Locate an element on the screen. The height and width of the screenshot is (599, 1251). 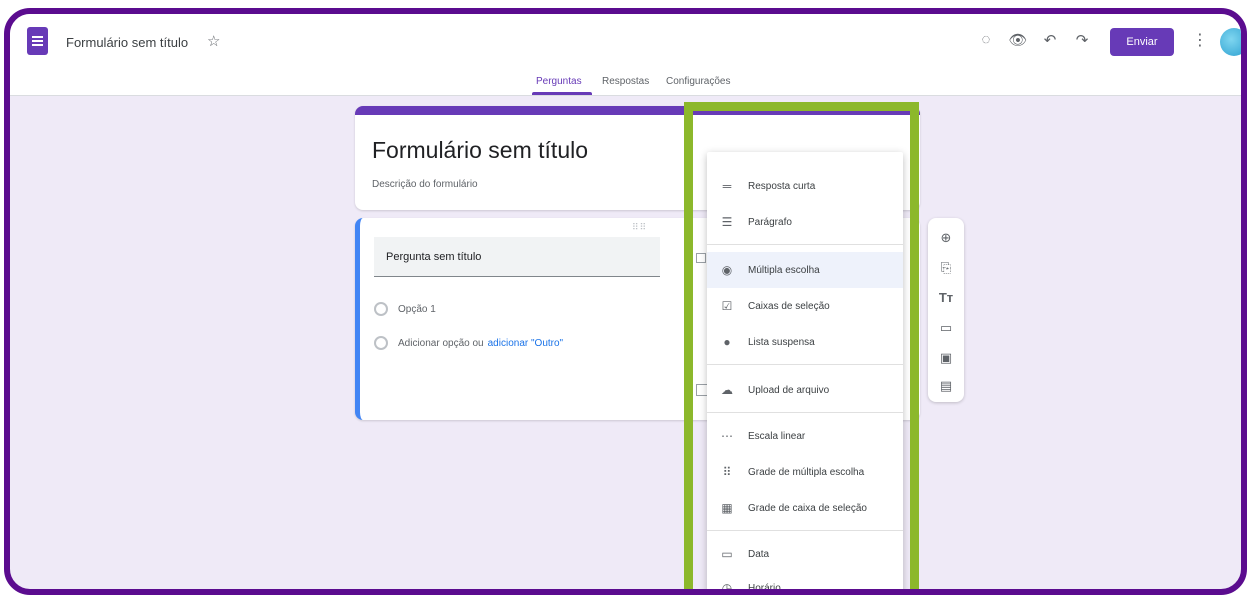
linear-scale-icon: ⋯ is located at coordinates (727, 436).